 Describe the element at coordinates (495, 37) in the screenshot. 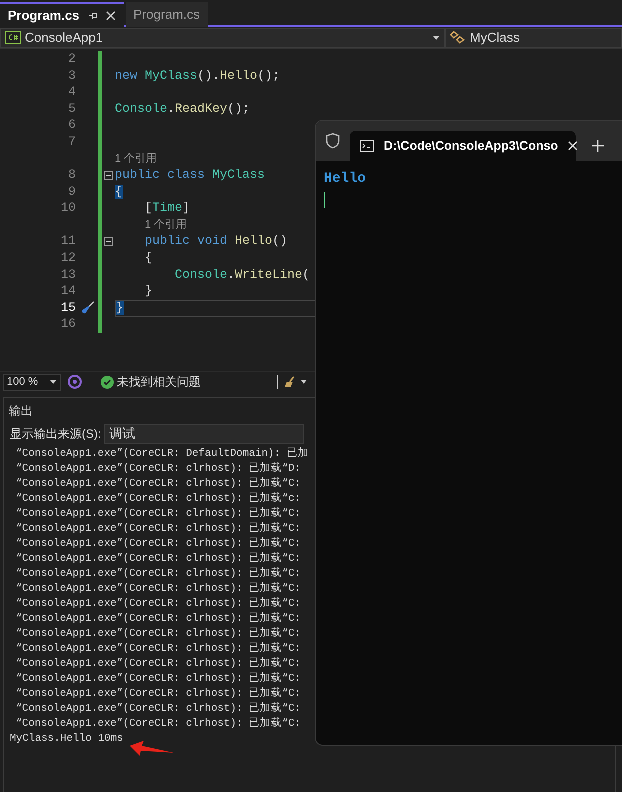

I see `member-name: MyClass` at that location.